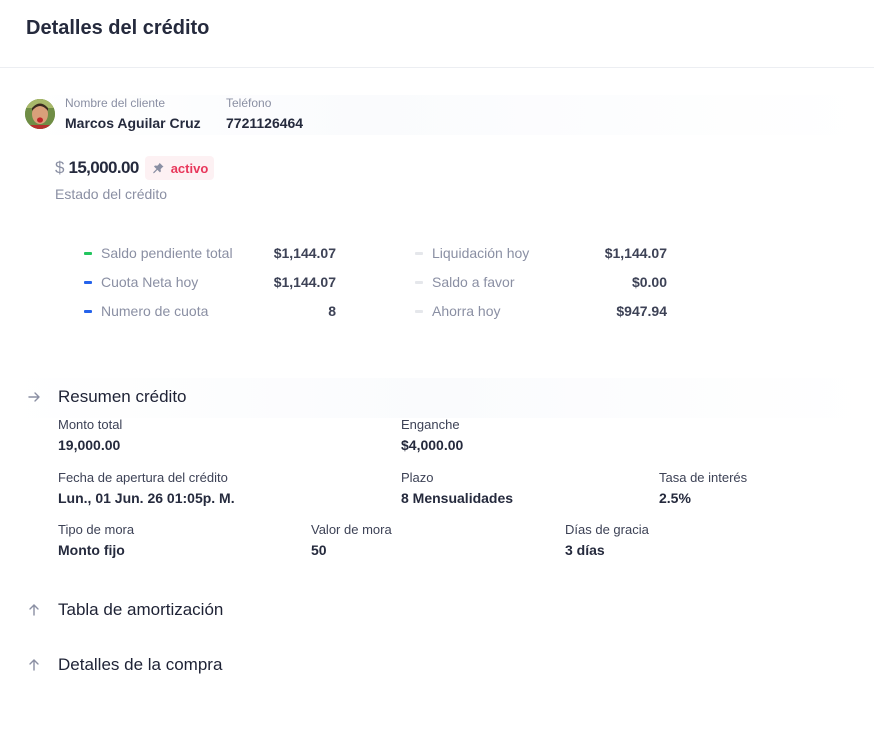 The height and width of the screenshot is (740, 874). I want to click on client-name-label: Nombre del cliente, so click(115, 103).